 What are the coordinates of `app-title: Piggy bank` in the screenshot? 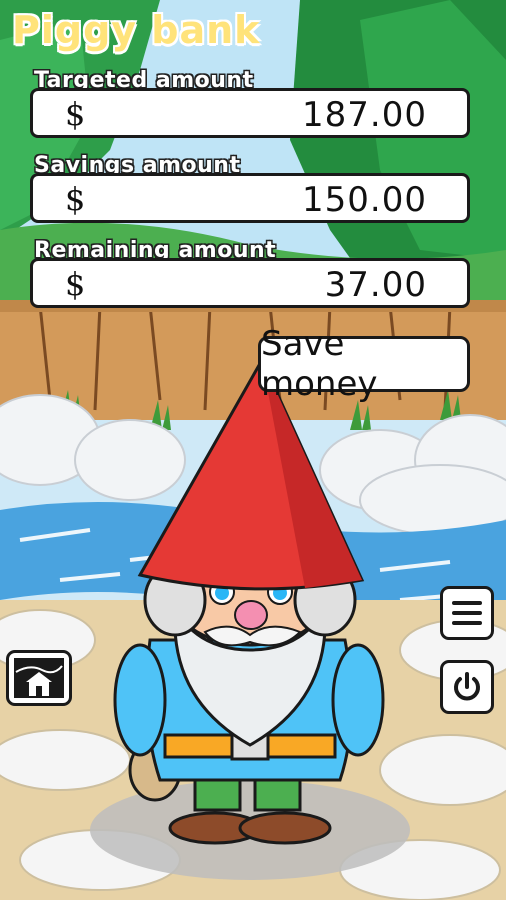 It's located at (136, 30).